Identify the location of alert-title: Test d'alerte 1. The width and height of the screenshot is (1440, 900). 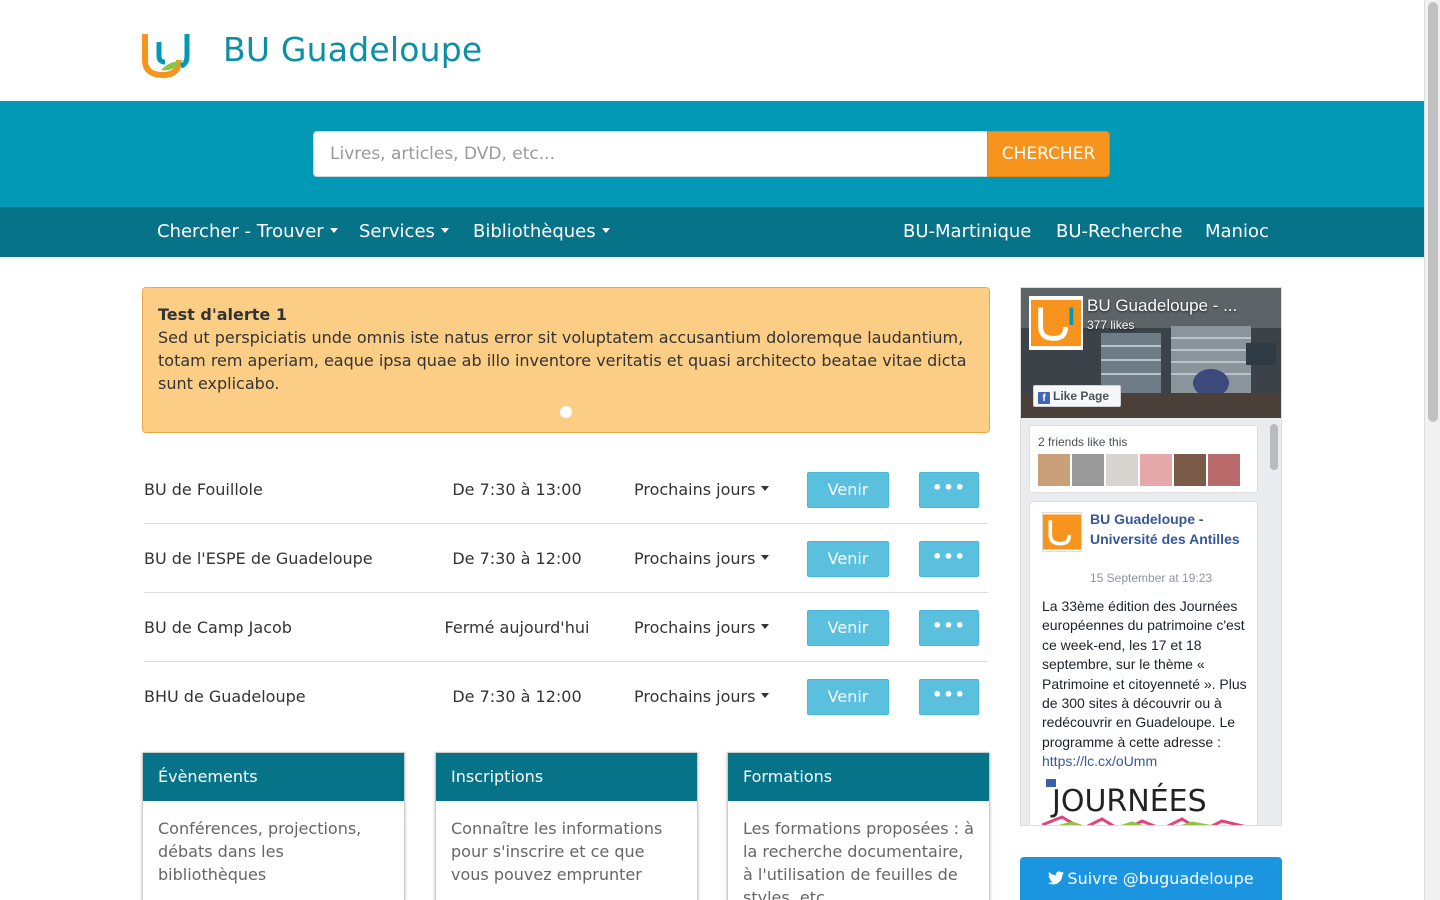
(222, 314).